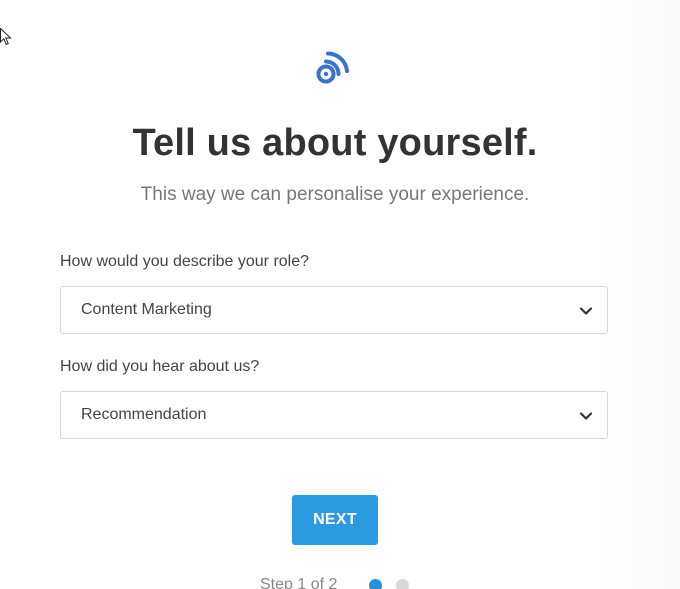 Image resolution: width=680 pixels, height=589 pixels. I want to click on source-select-value: Recommendation, so click(144, 414).